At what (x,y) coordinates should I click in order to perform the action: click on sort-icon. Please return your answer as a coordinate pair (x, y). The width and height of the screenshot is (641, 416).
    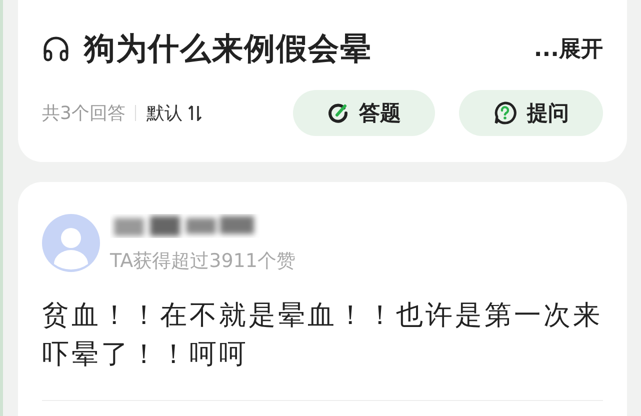
    Looking at the image, I should click on (195, 113).